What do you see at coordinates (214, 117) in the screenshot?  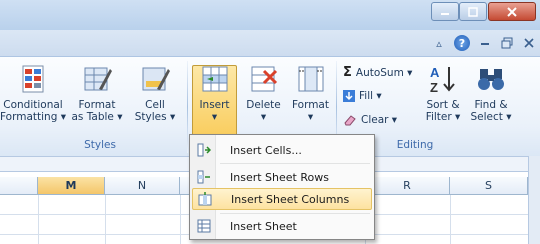 I see `insert-dropdown-arrow: ▾` at bounding box center [214, 117].